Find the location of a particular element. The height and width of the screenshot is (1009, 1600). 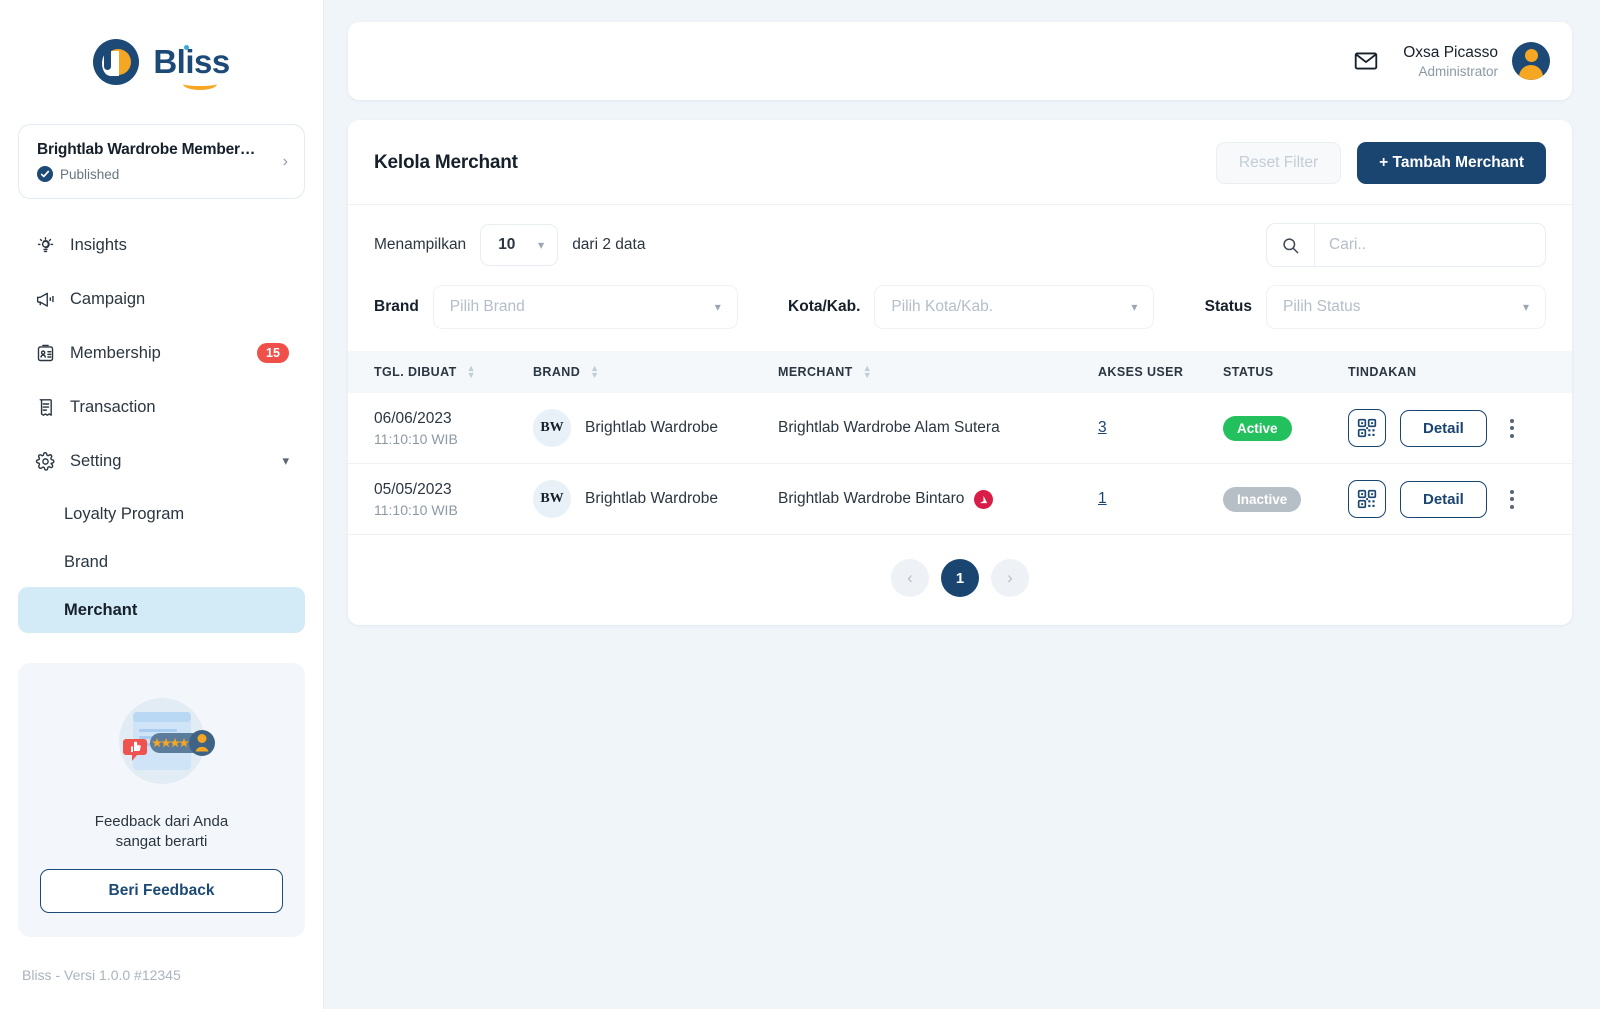

user-name: Oxsa Picasso is located at coordinates (1450, 52).